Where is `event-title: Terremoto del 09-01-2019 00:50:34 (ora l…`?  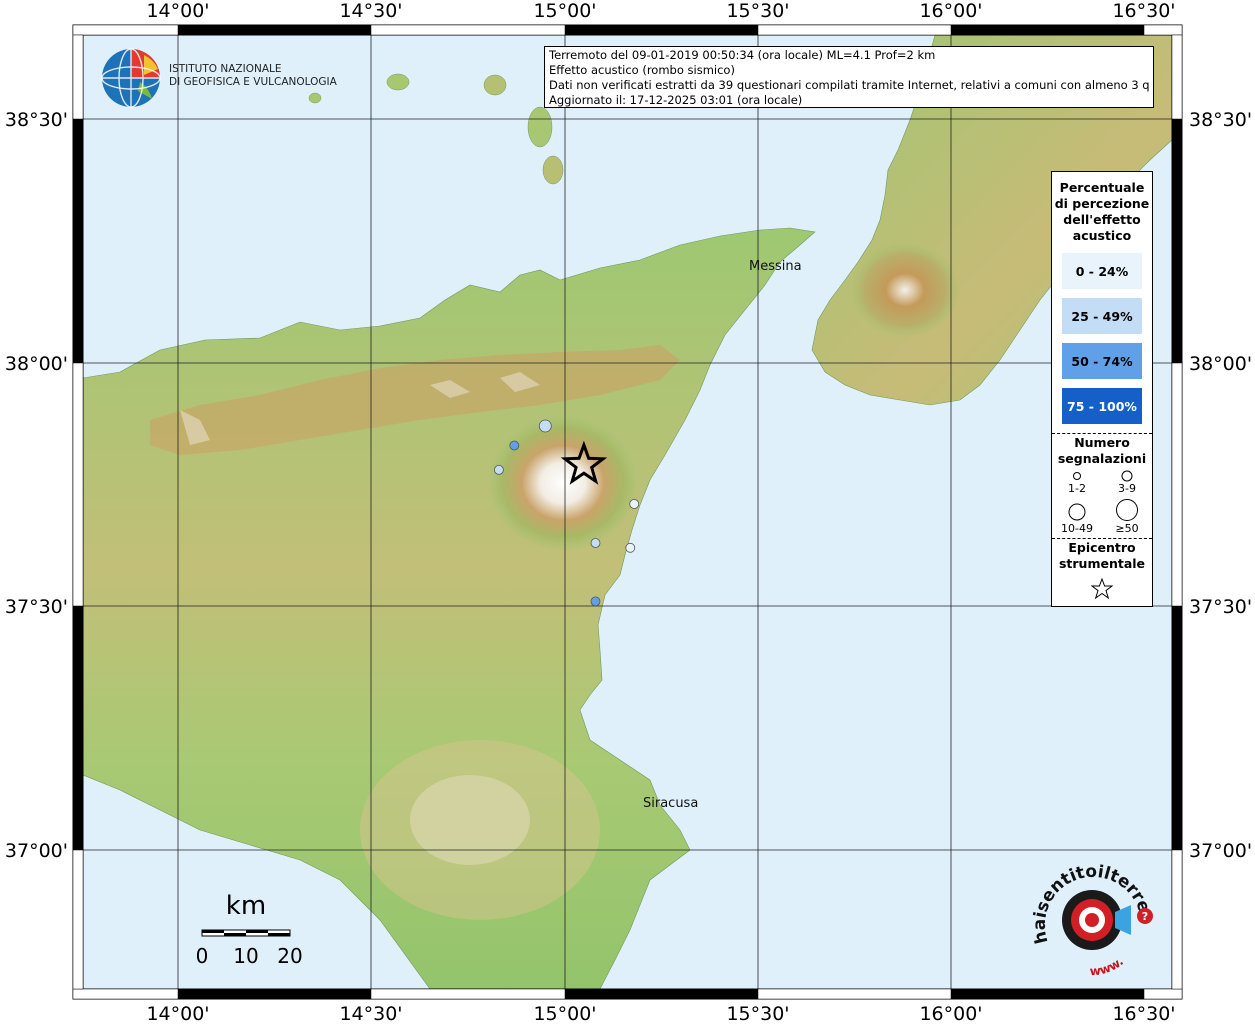 event-title: Terremoto del 09-01-2019 00:50:34 (ora l… is located at coordinates (742, 55).